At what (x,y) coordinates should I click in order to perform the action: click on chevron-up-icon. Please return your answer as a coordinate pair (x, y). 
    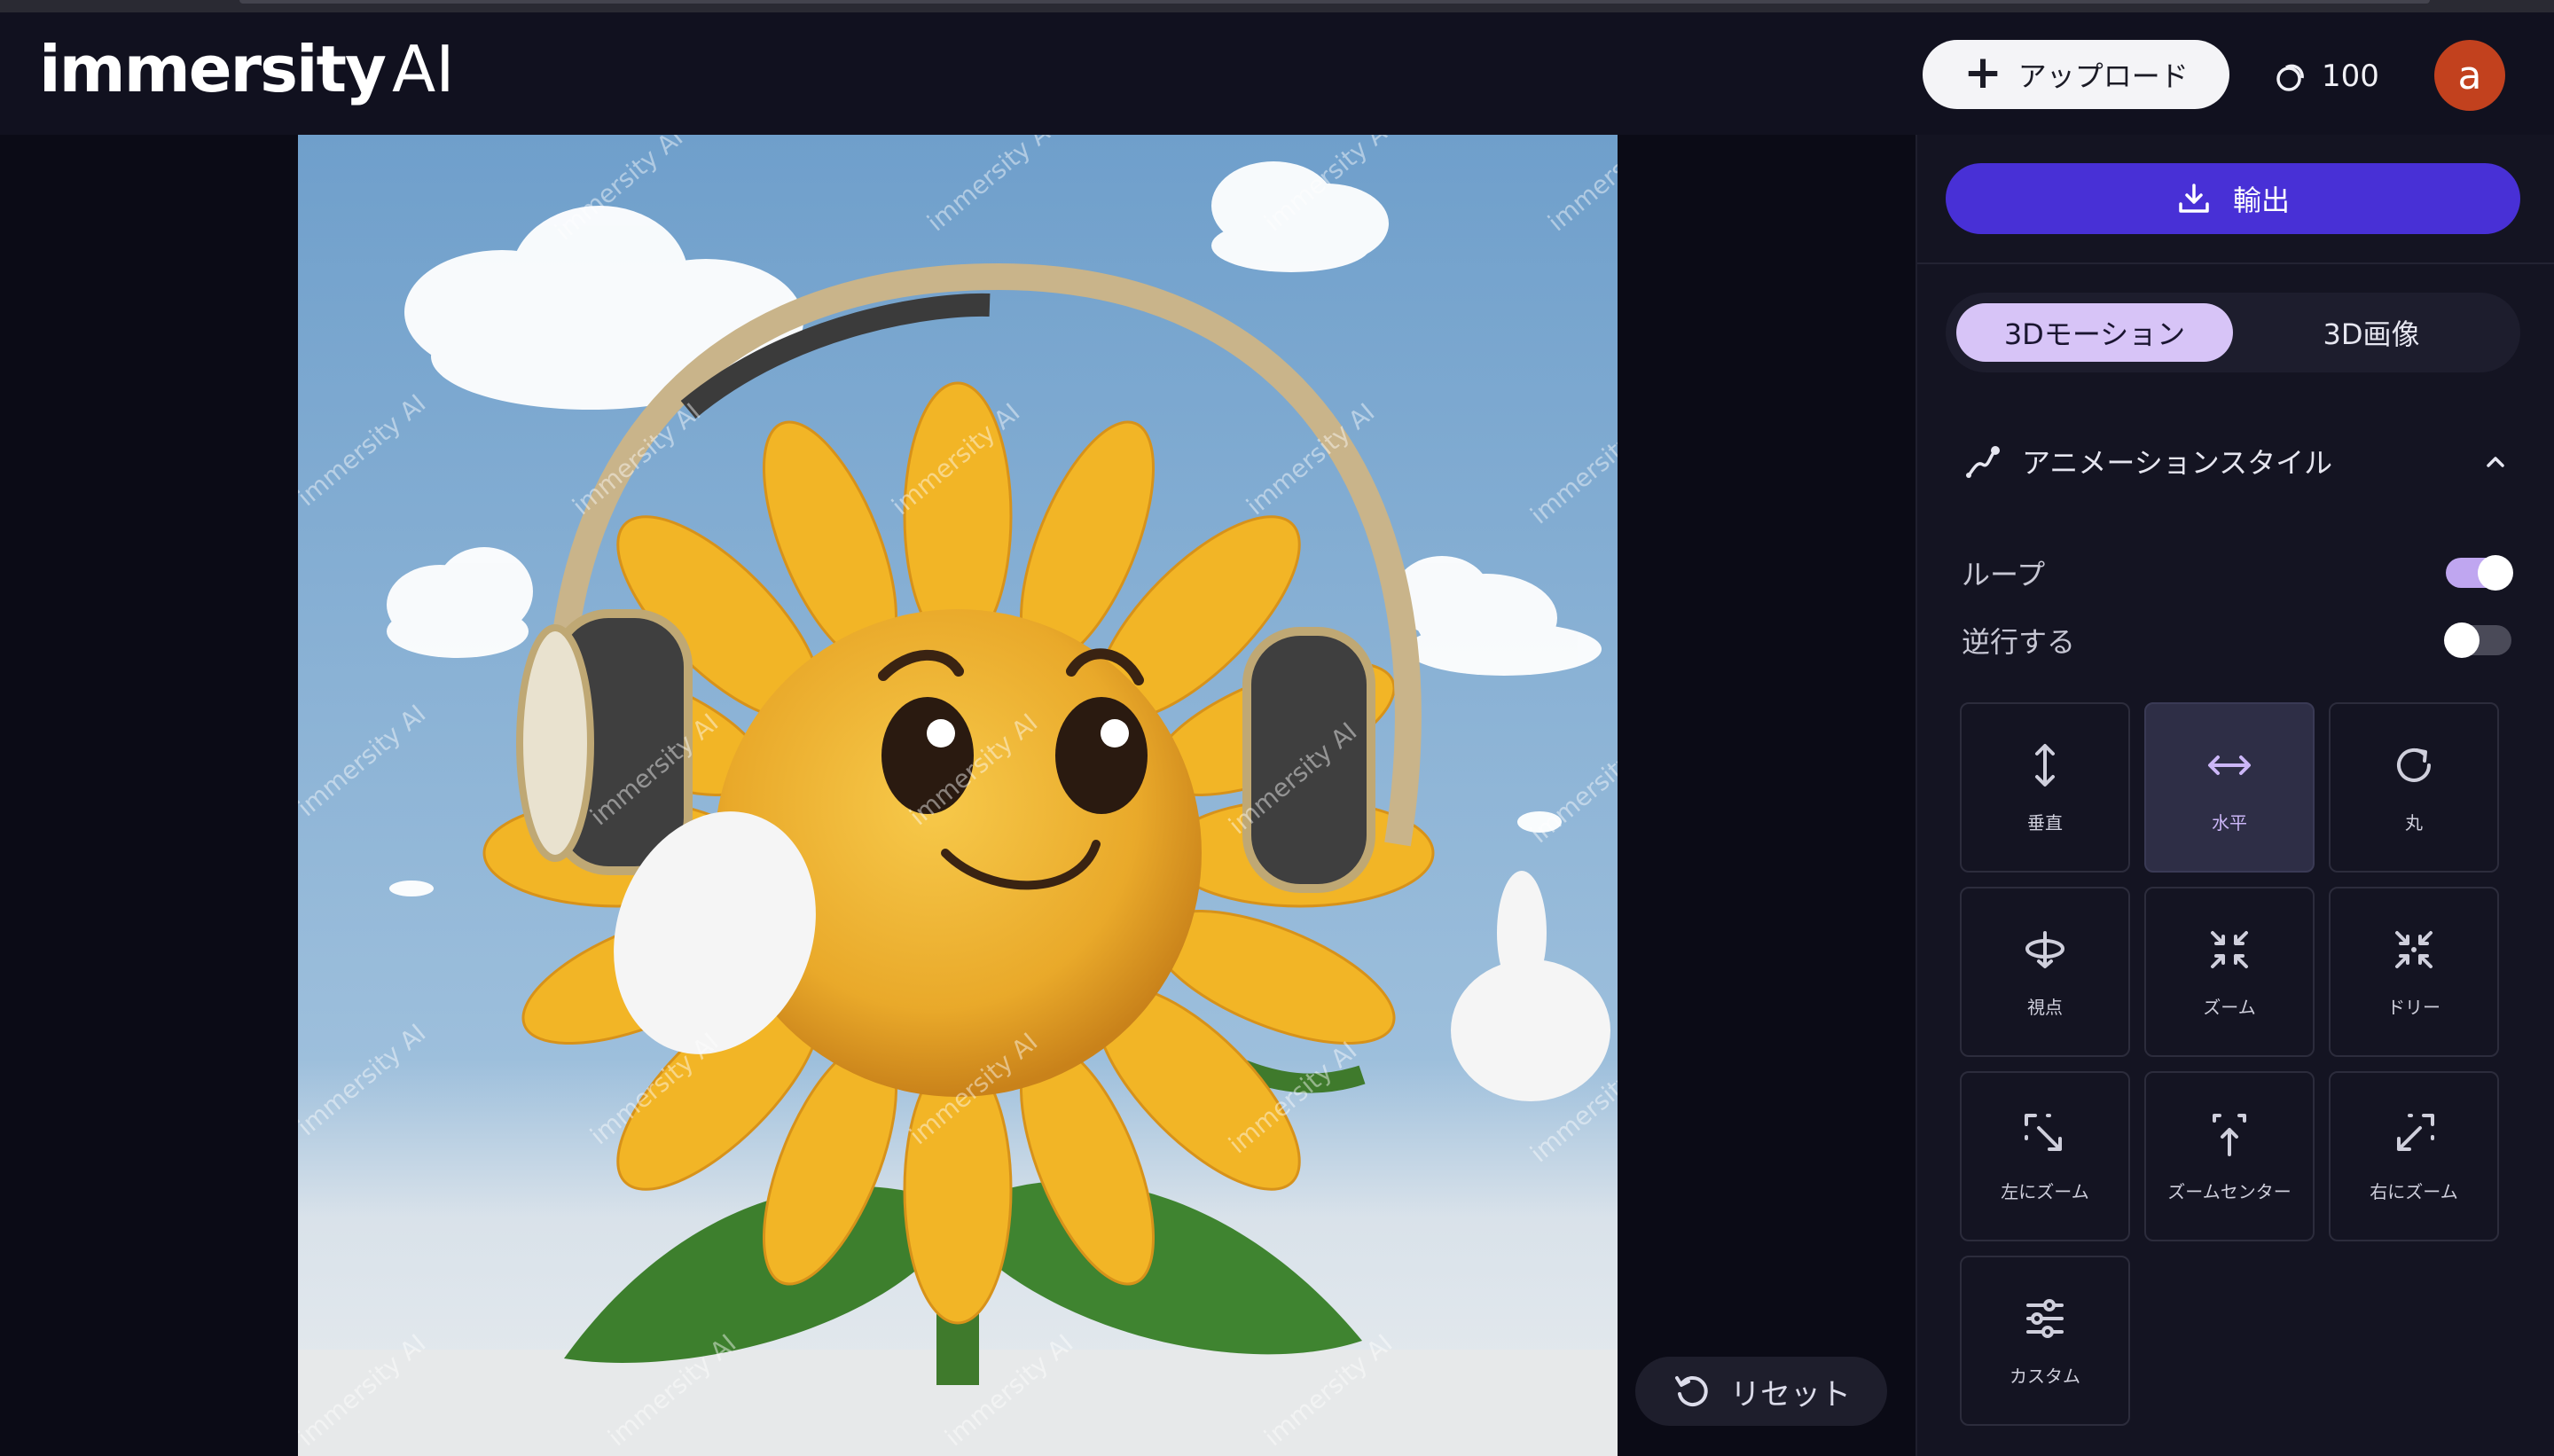
    Looking at the image, I should click on (2495, 461).